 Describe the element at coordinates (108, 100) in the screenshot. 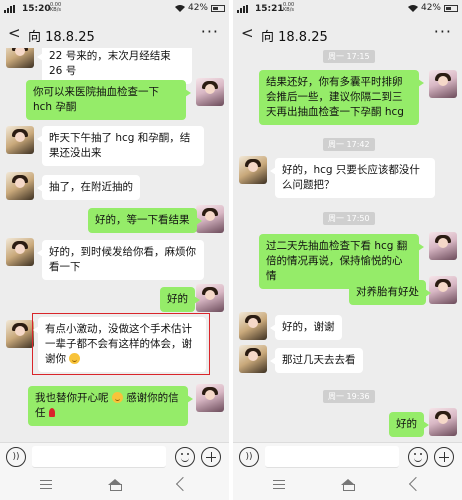

I see `message-bubble: 你可以来医院抽血检查一下 hch 孕酮` at that location.